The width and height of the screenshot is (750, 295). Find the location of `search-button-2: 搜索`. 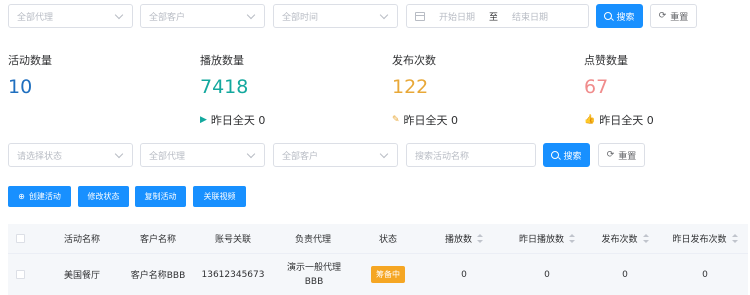

search-button-2: 搜索 is located at coordinates (566, 155).